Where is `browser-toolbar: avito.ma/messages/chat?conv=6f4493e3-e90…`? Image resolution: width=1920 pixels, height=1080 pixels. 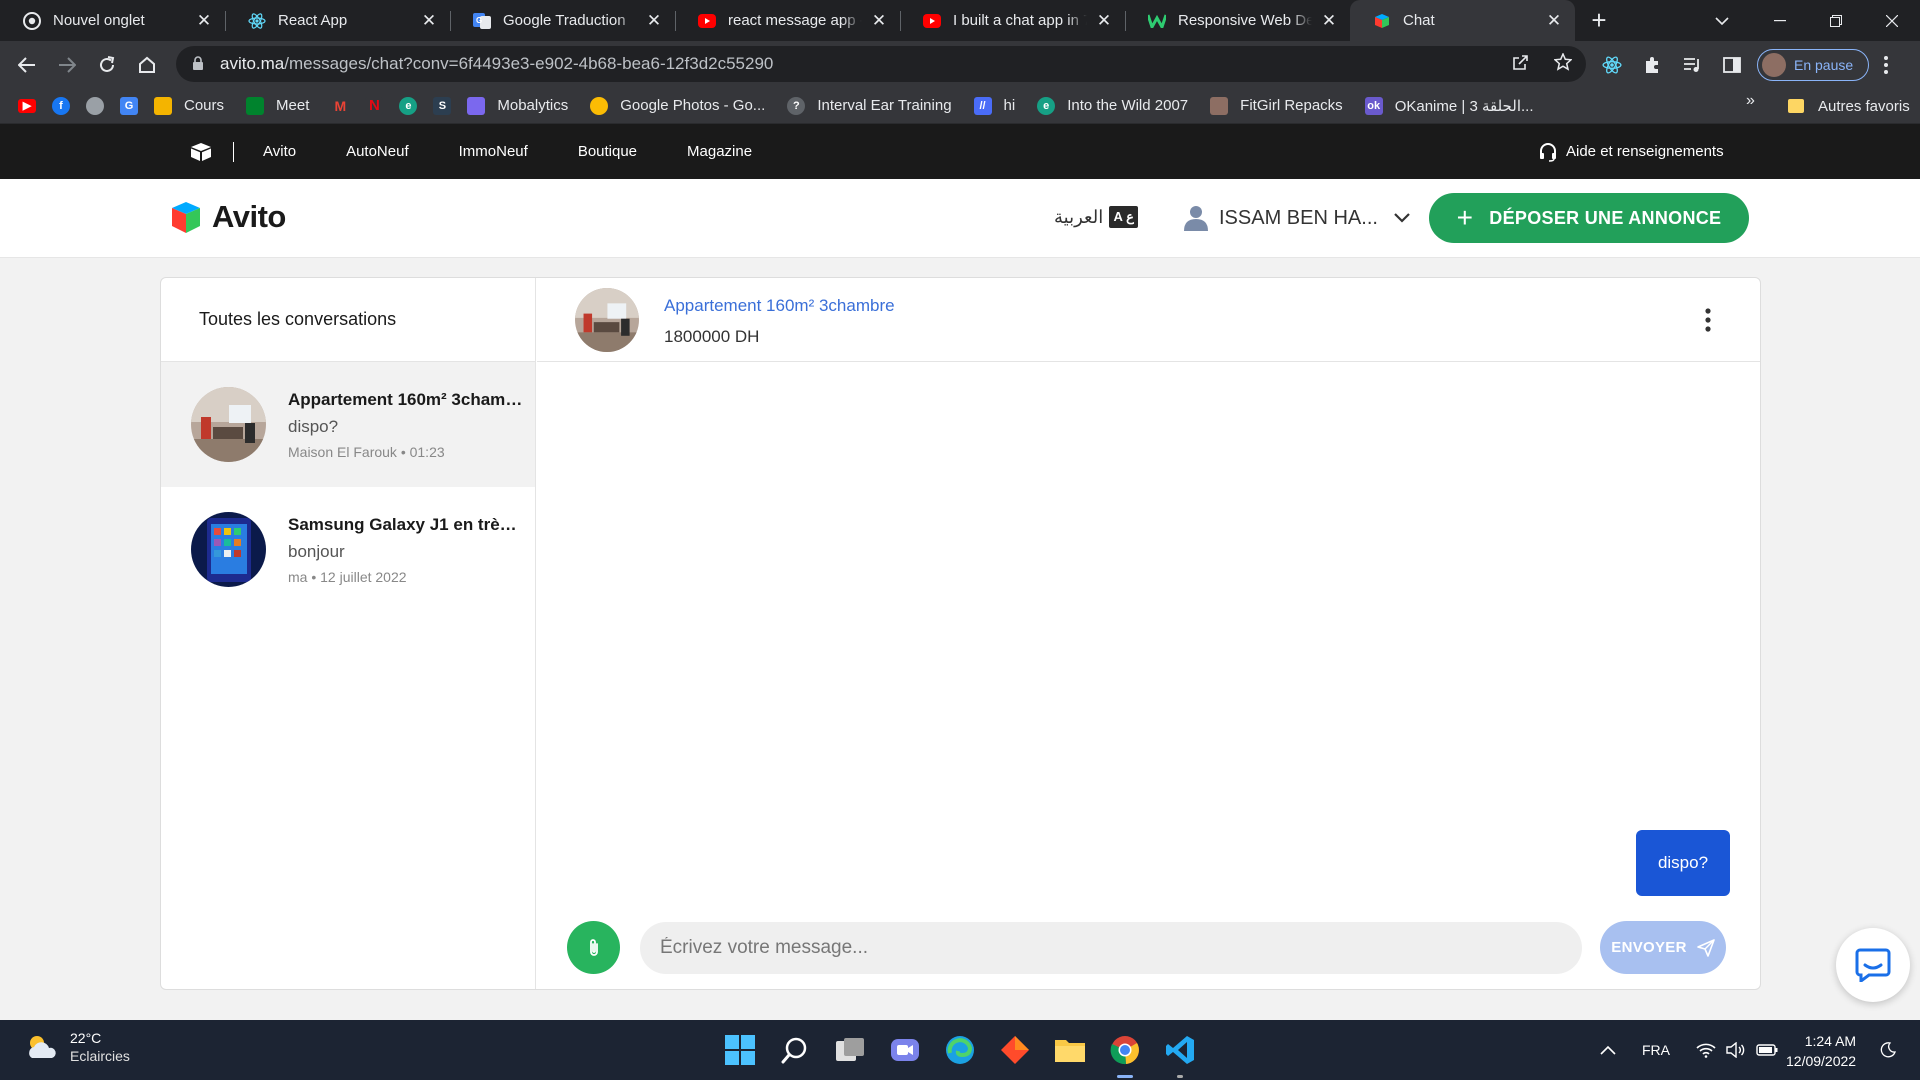
browser-toolbar: avito.ma/messages/chat?conv=6f4493e3-e90… is located at coordinates (960, 64).